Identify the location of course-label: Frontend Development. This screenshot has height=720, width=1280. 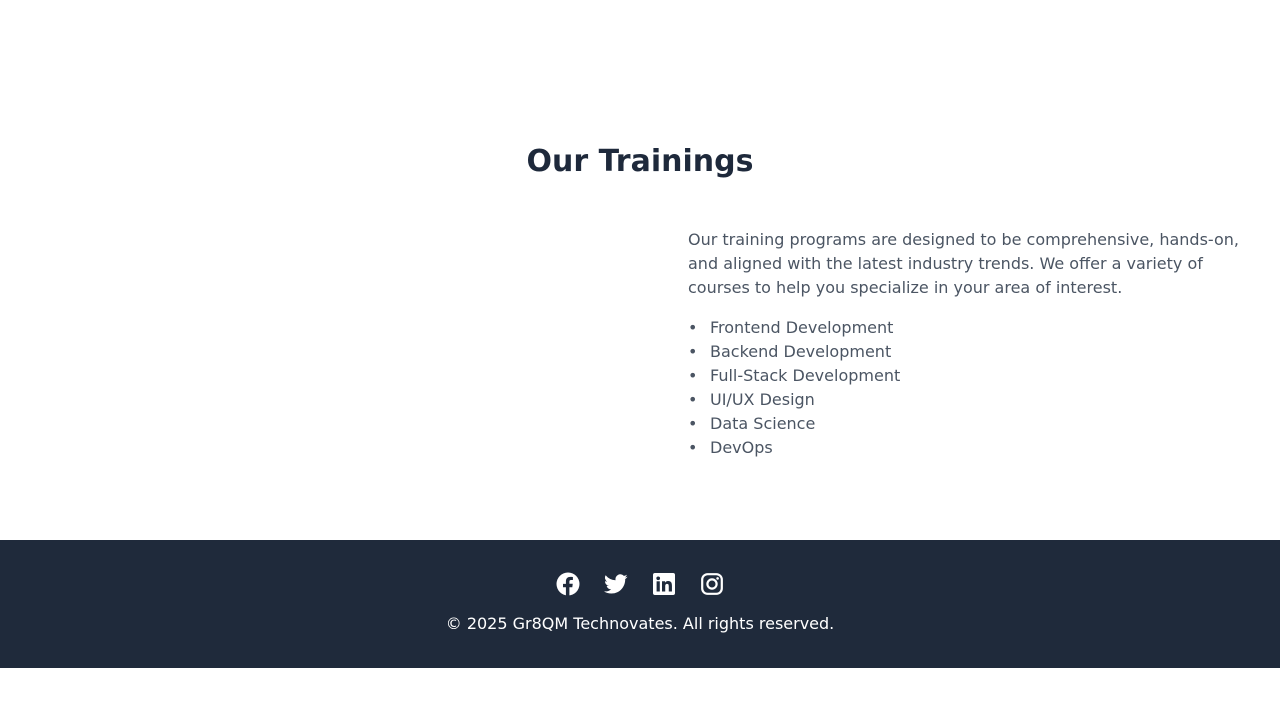
(802, 327).